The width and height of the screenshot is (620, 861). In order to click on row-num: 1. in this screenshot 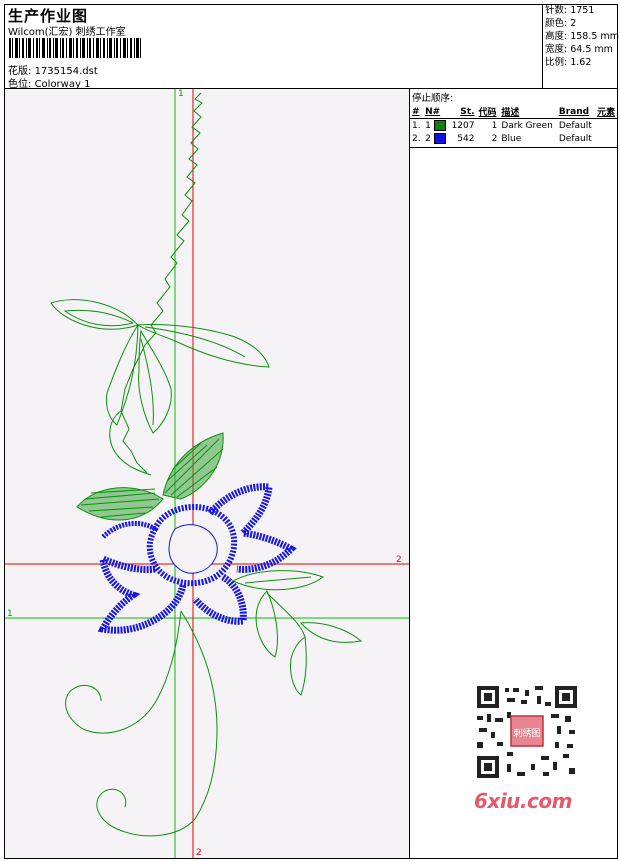, I will do `click(416, 125)`.